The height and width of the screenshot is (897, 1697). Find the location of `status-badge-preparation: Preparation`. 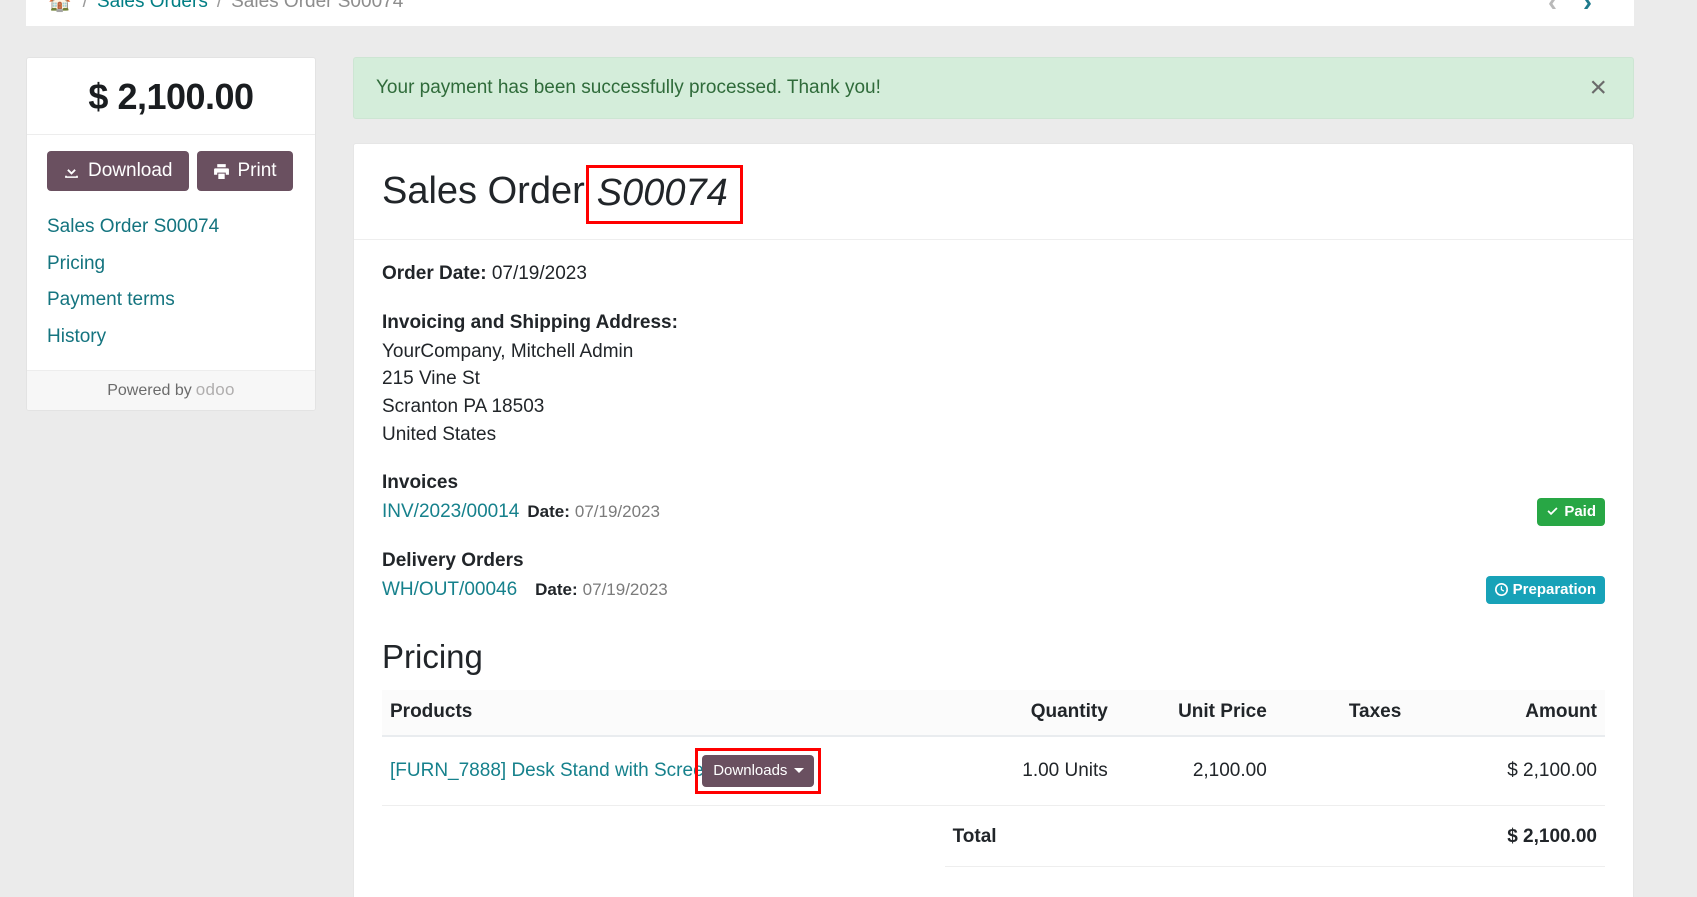

status-badge-preparation: Preparation is located at coordinates (1545, 590).